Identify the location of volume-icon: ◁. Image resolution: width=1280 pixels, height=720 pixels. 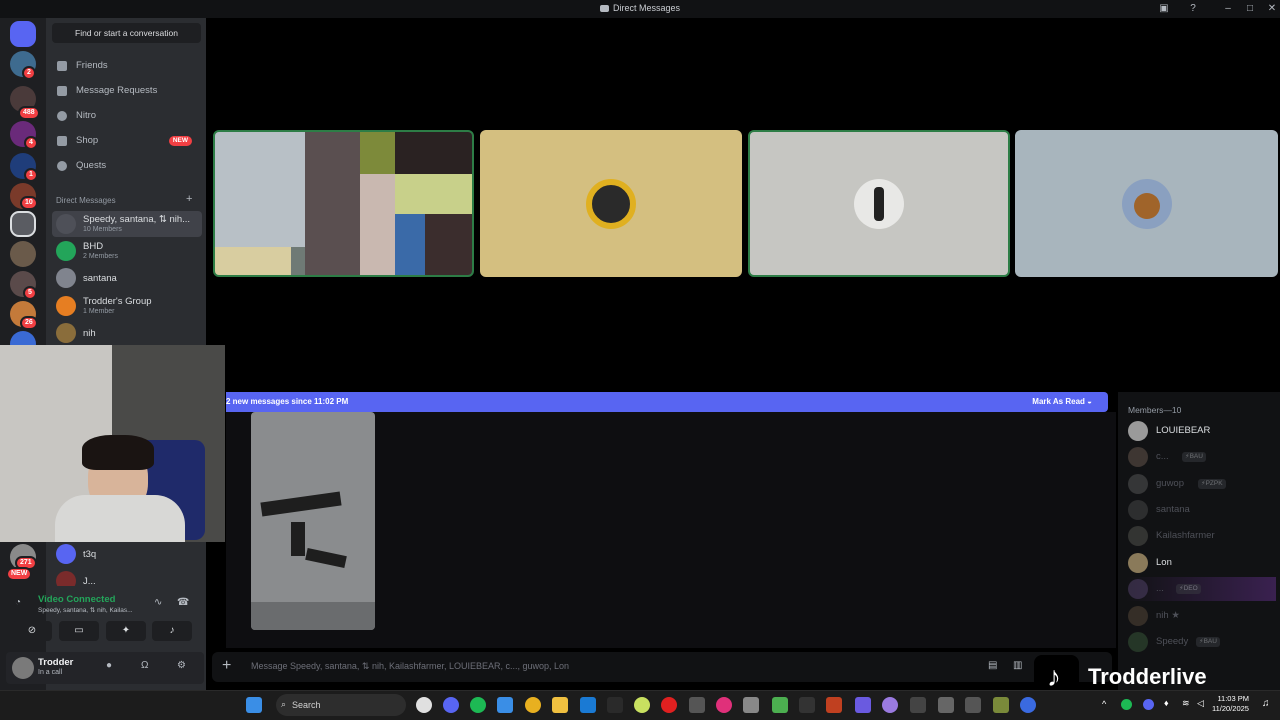
(1200, 703).